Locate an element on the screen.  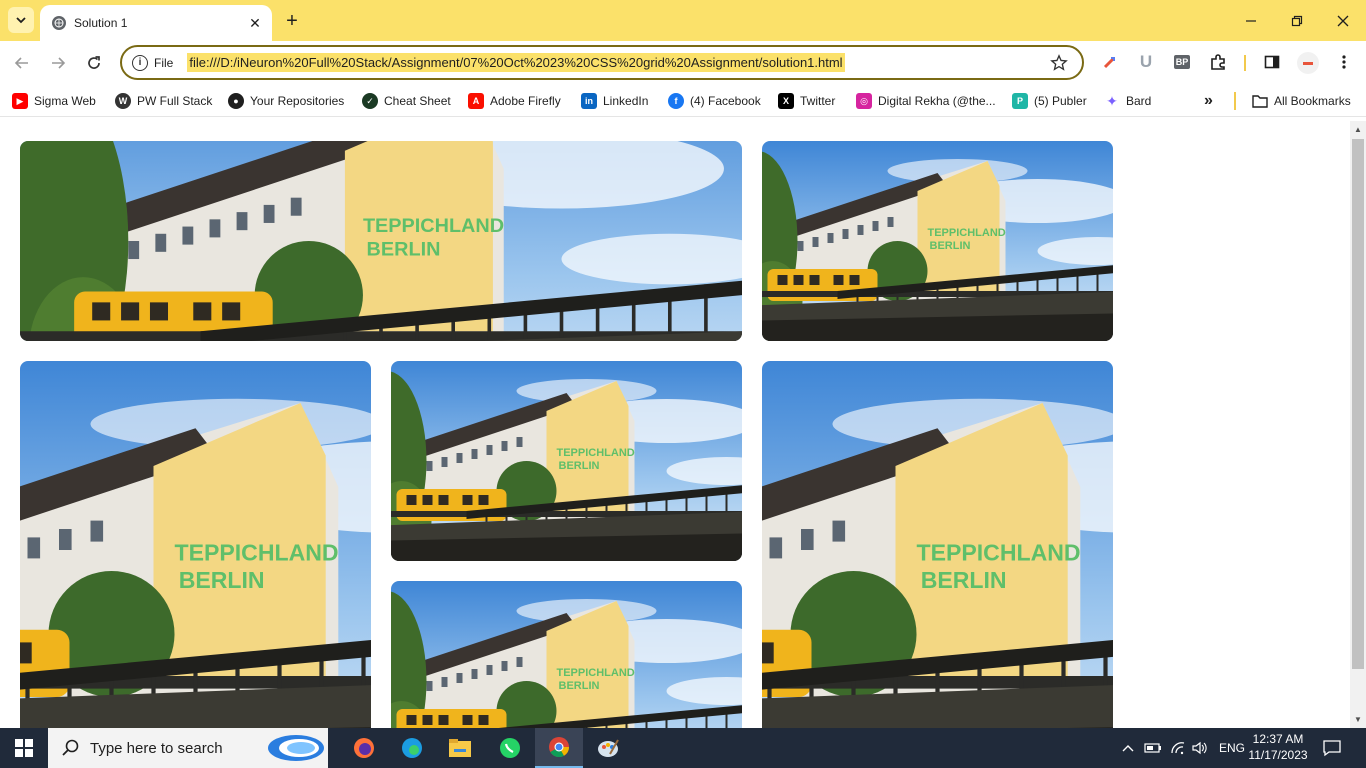
facebook-icon: f is located at coordinates (676, 101).